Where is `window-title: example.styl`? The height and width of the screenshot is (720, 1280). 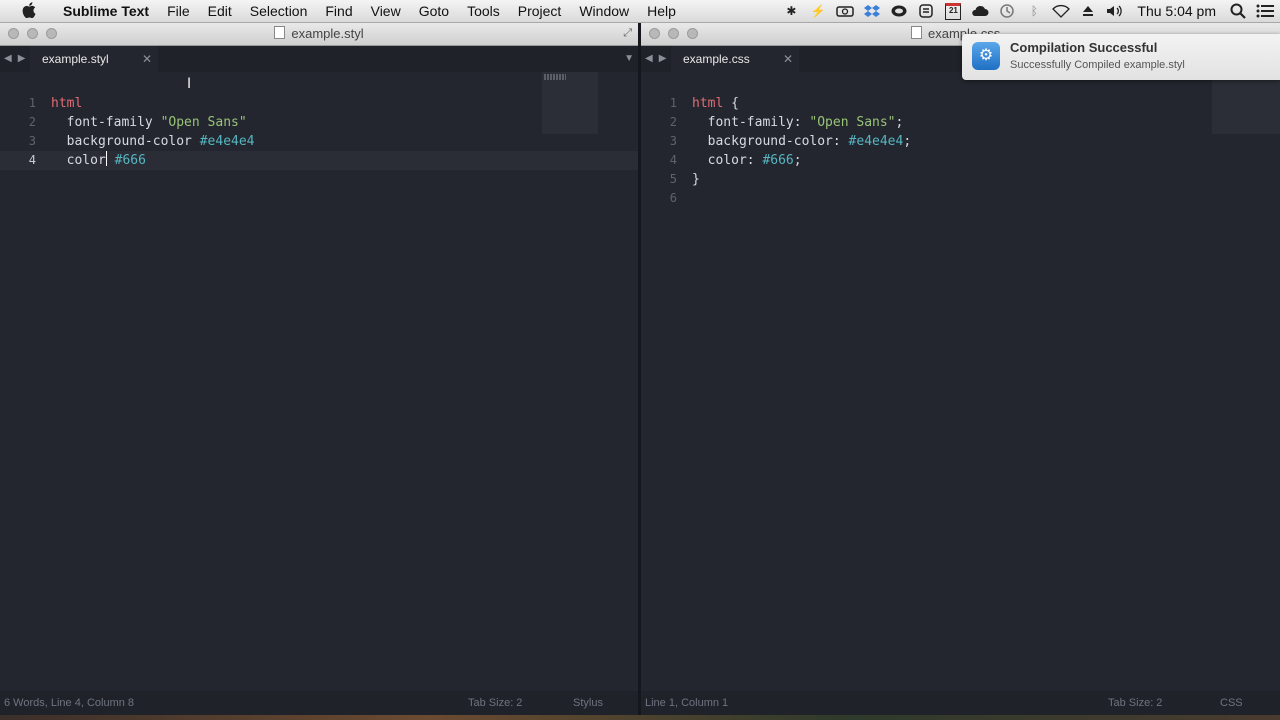
window-title: example.styl is located at coordinates (319, 34).